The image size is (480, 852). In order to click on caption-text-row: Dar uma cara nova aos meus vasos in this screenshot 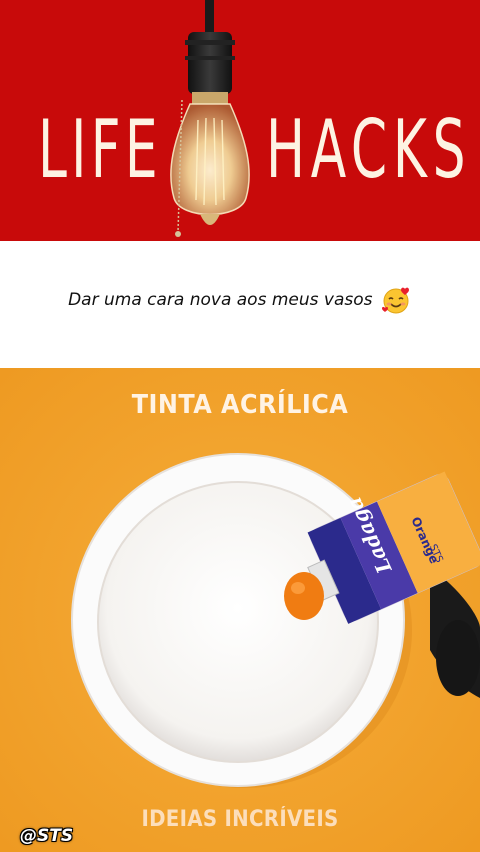, I will do `click(240, 300)`.